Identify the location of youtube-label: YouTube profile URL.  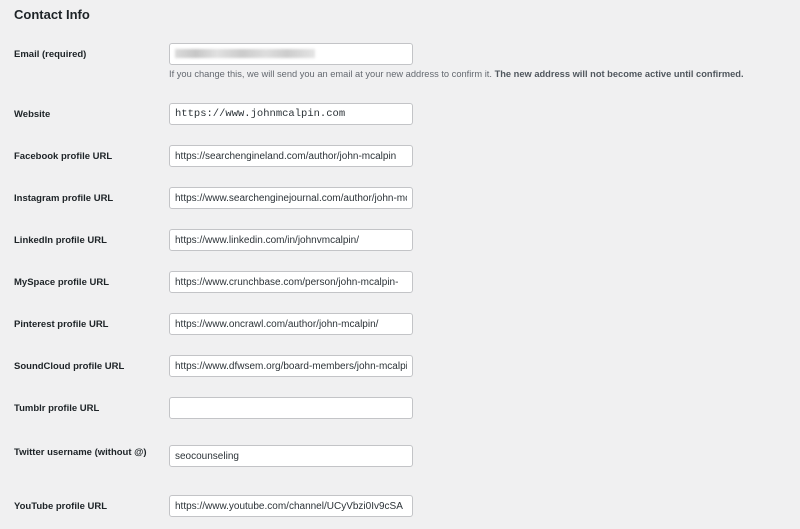
(61, 506).